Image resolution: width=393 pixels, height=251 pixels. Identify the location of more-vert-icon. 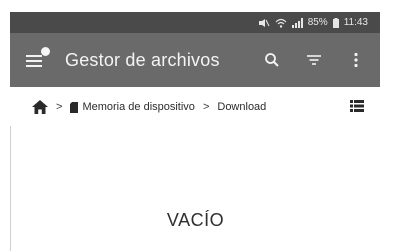
(356, 60).